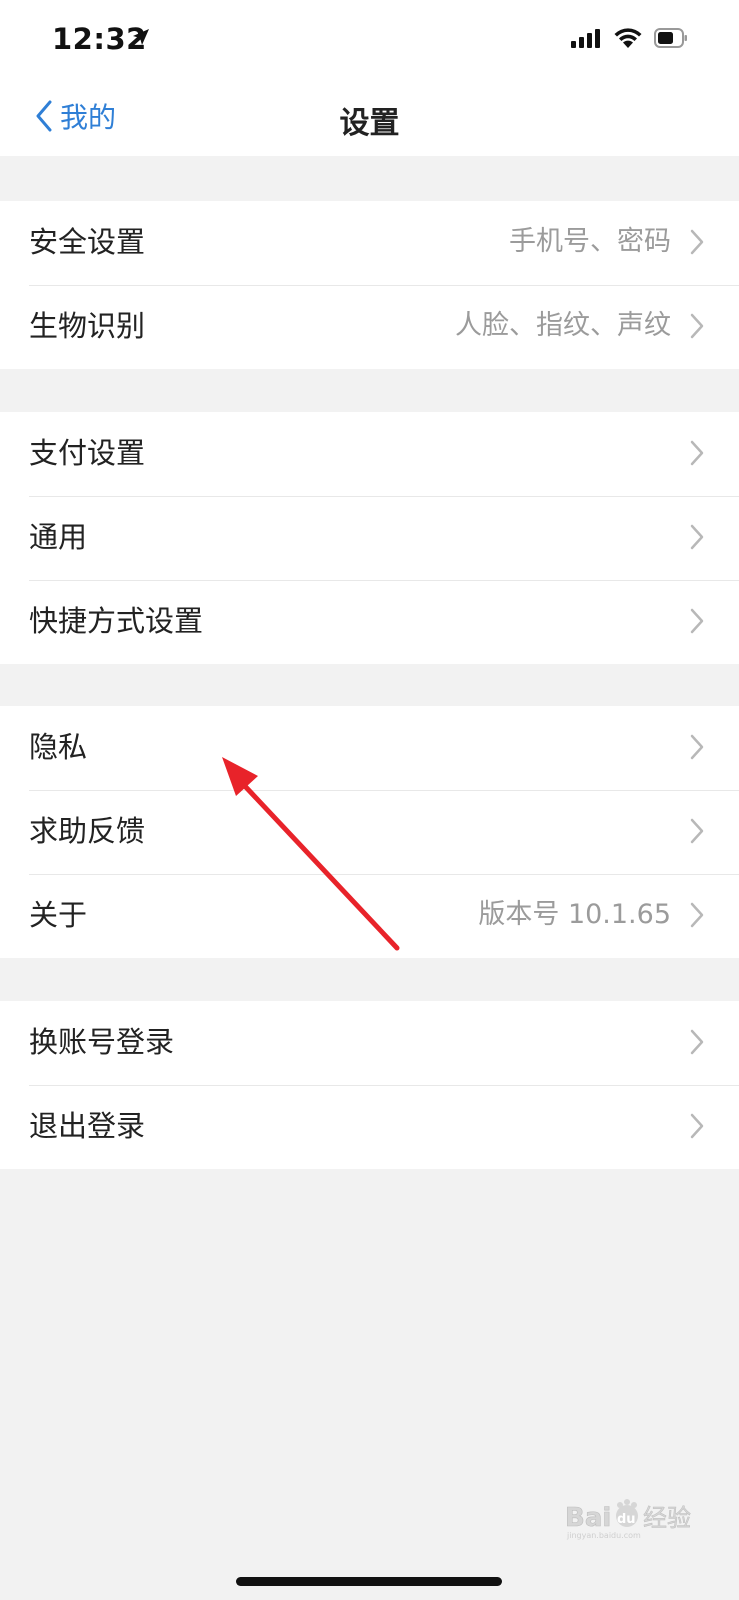 Image resolution: width=739 pixels, height=1600 pixels. I want to click on battery-icon, so click(670, 38).